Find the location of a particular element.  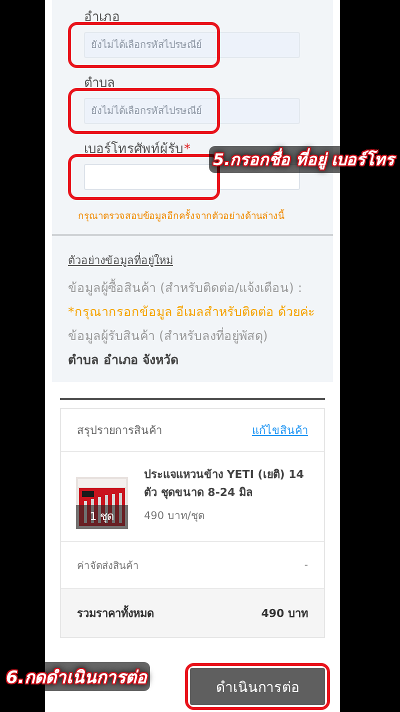

example-text: ตำบล อำเภอ จังหวัด is located at coordinates (123, 359).